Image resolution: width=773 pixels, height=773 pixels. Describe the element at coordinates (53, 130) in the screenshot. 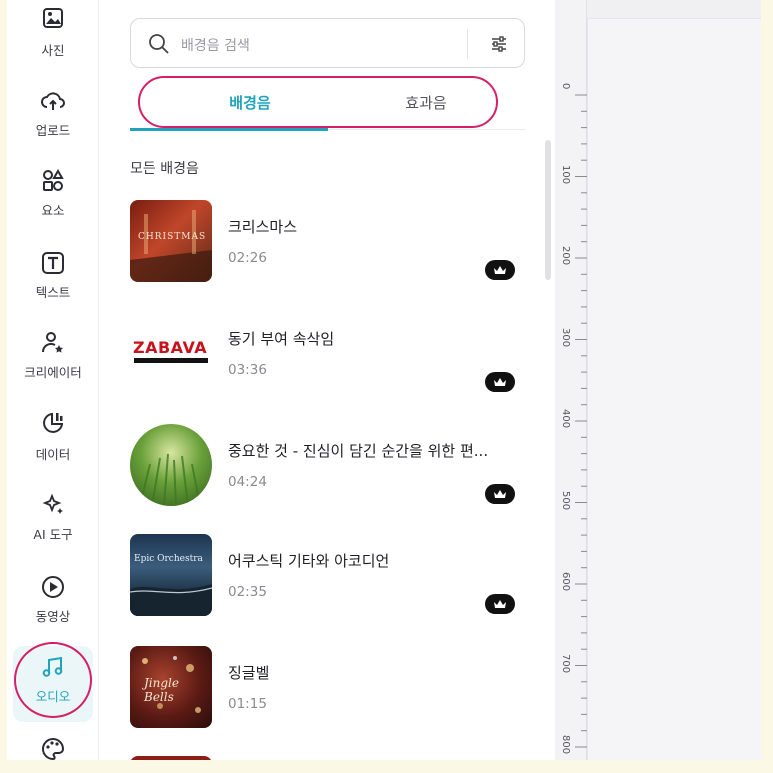

I see `rail-item-label: 업로드` at that location.